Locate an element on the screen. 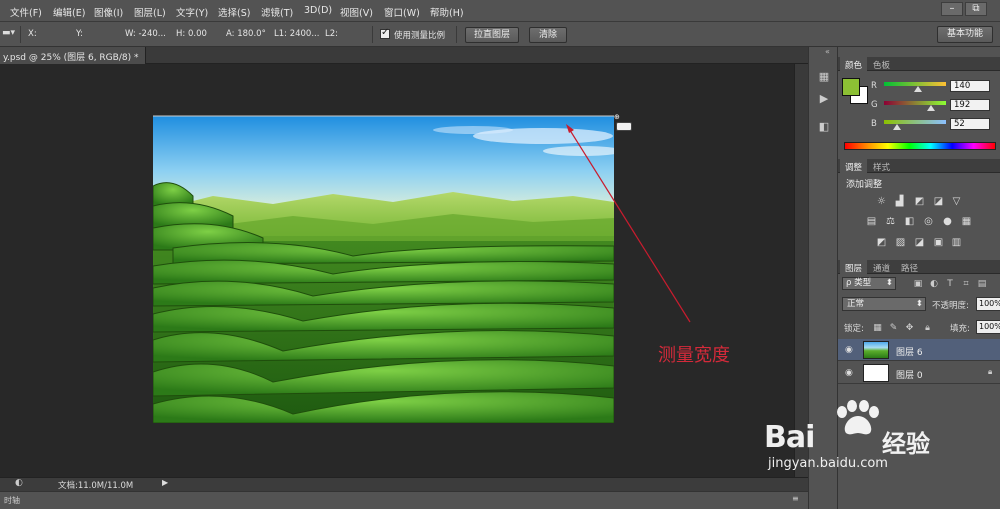  threshold-icon: ◪ is located at coordinates (919, 242).